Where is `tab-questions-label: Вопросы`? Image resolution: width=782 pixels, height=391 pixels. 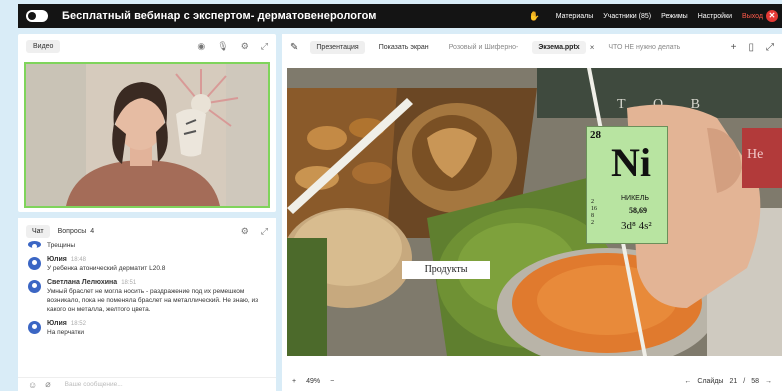 tab-questions-label: Вопросы is located at coordinates (72, 231).